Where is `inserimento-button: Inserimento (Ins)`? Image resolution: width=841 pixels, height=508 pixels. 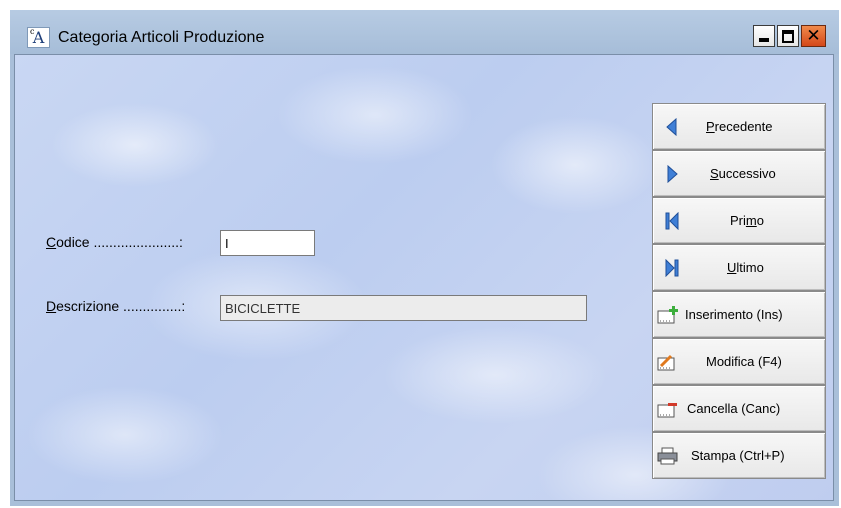
inserimento-button: Inserimento (Ins) is located at coordinates (739, 314).